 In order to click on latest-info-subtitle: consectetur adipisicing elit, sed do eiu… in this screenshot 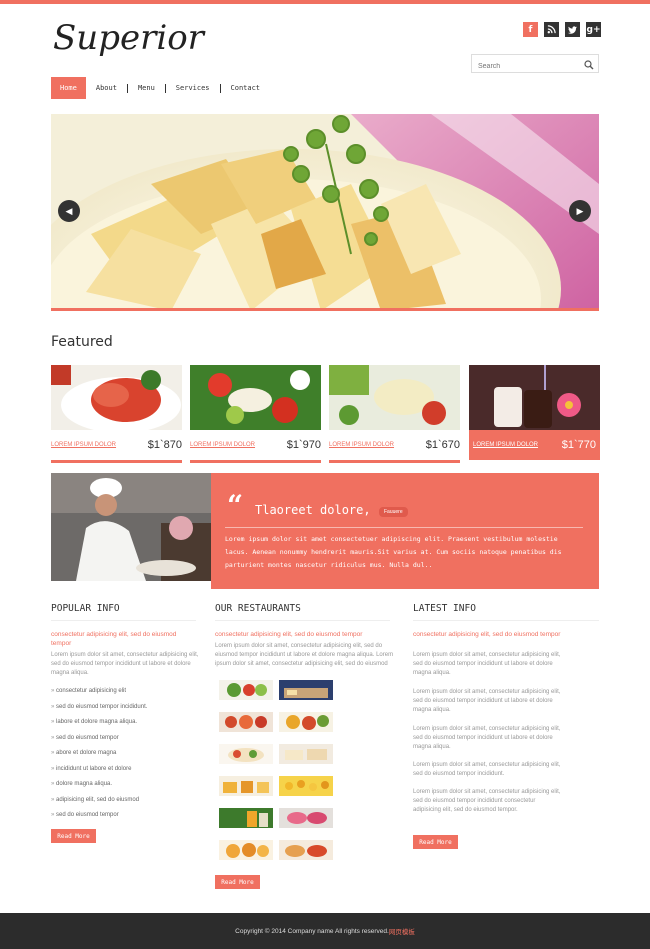, I will do `click(488, 634)`.